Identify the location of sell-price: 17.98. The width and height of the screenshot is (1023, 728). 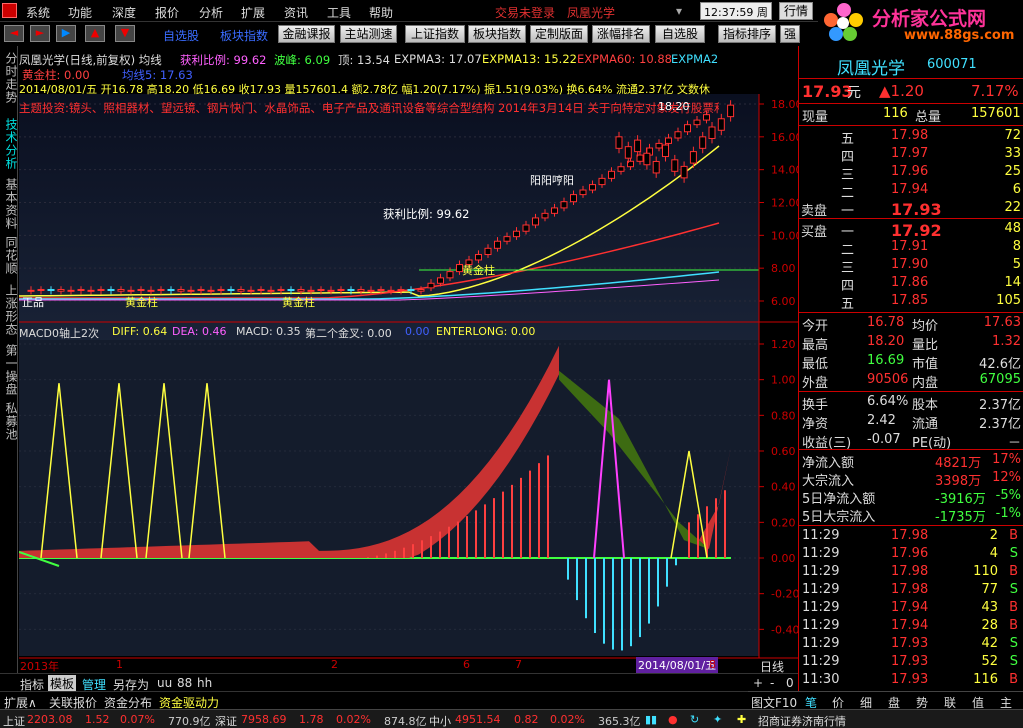
(910, 135).